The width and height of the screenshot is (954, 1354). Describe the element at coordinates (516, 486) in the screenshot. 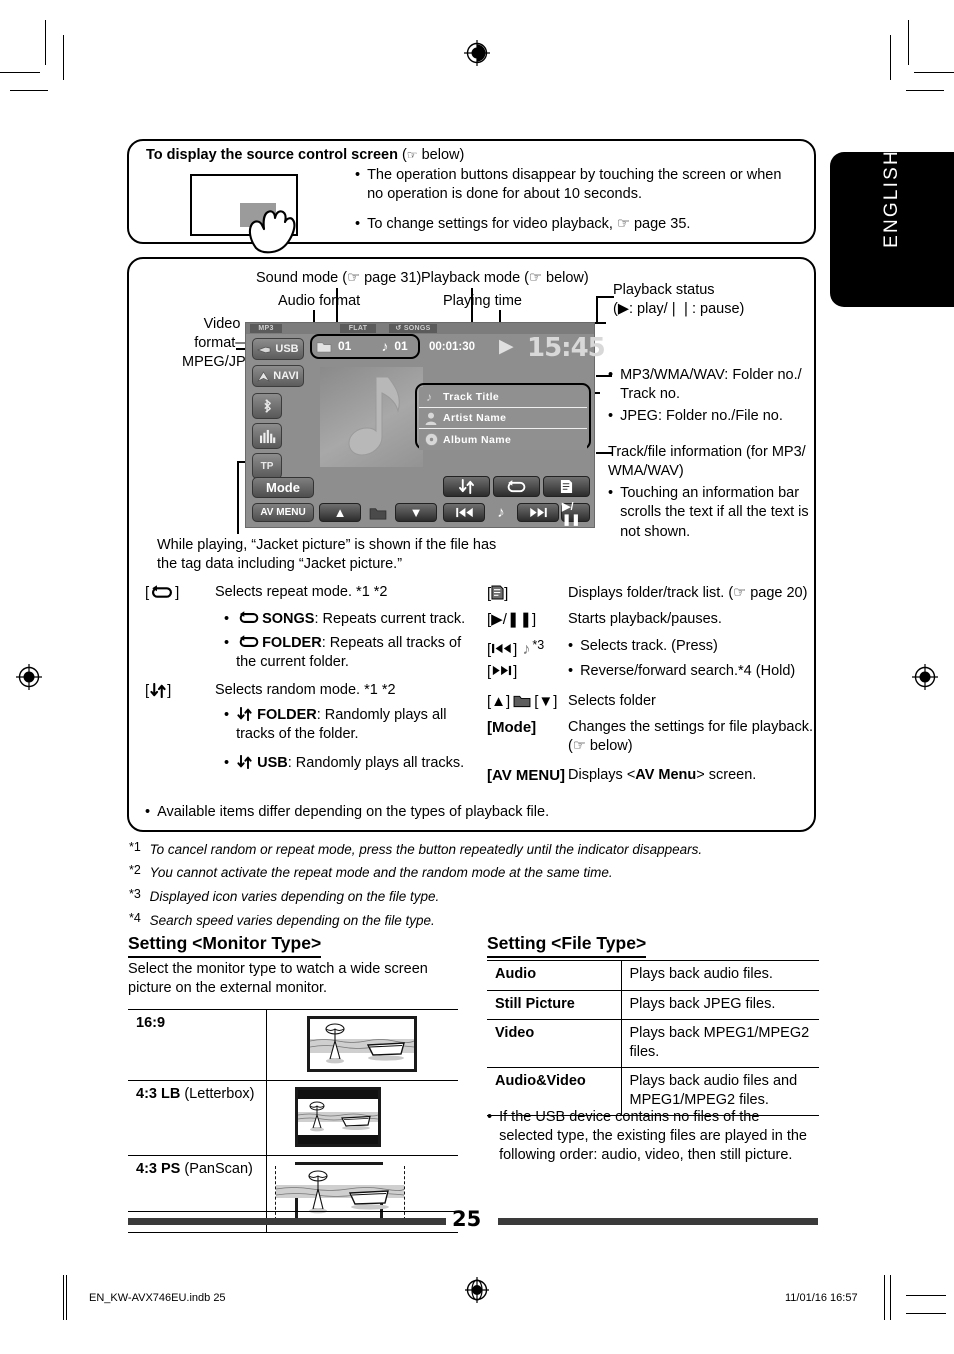

I see `repeat-button` at that location.